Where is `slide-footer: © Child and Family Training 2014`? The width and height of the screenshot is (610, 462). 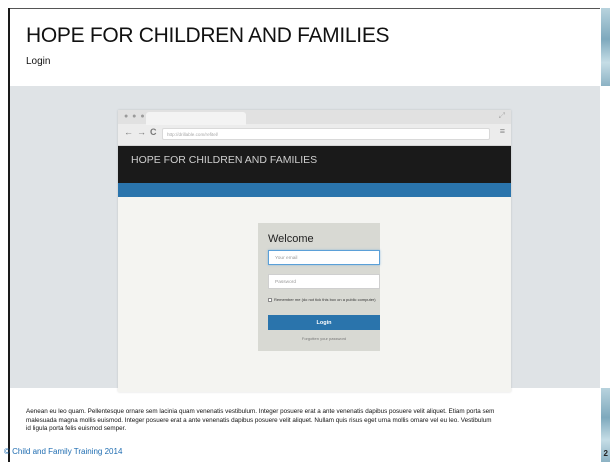 slide-footer: © Child and Family Training 2014 is located at coordinates (63, 451).